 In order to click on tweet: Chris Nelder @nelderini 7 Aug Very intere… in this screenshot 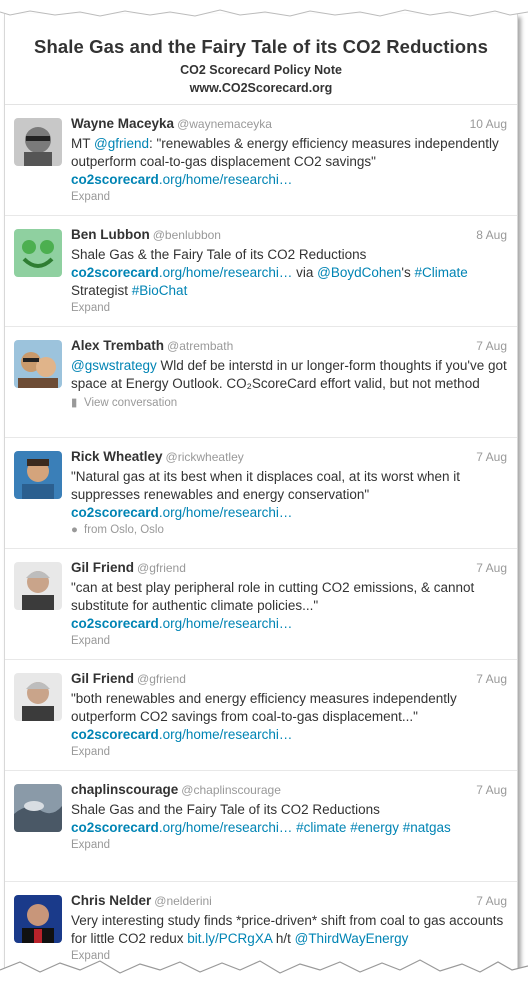, I will do `click(261, 929)`.